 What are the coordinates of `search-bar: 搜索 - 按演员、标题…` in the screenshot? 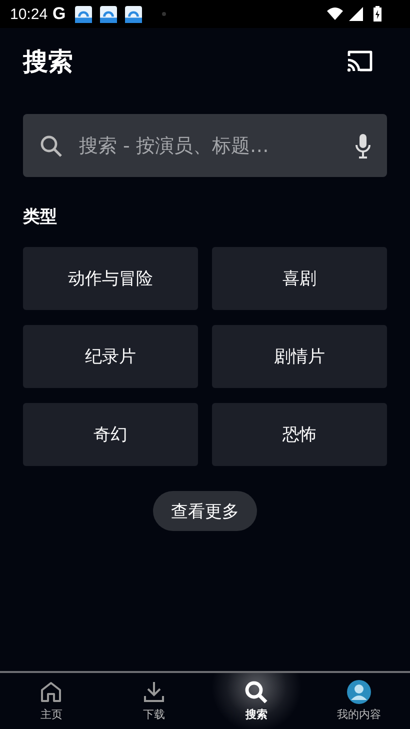 It's located at (205, 145).